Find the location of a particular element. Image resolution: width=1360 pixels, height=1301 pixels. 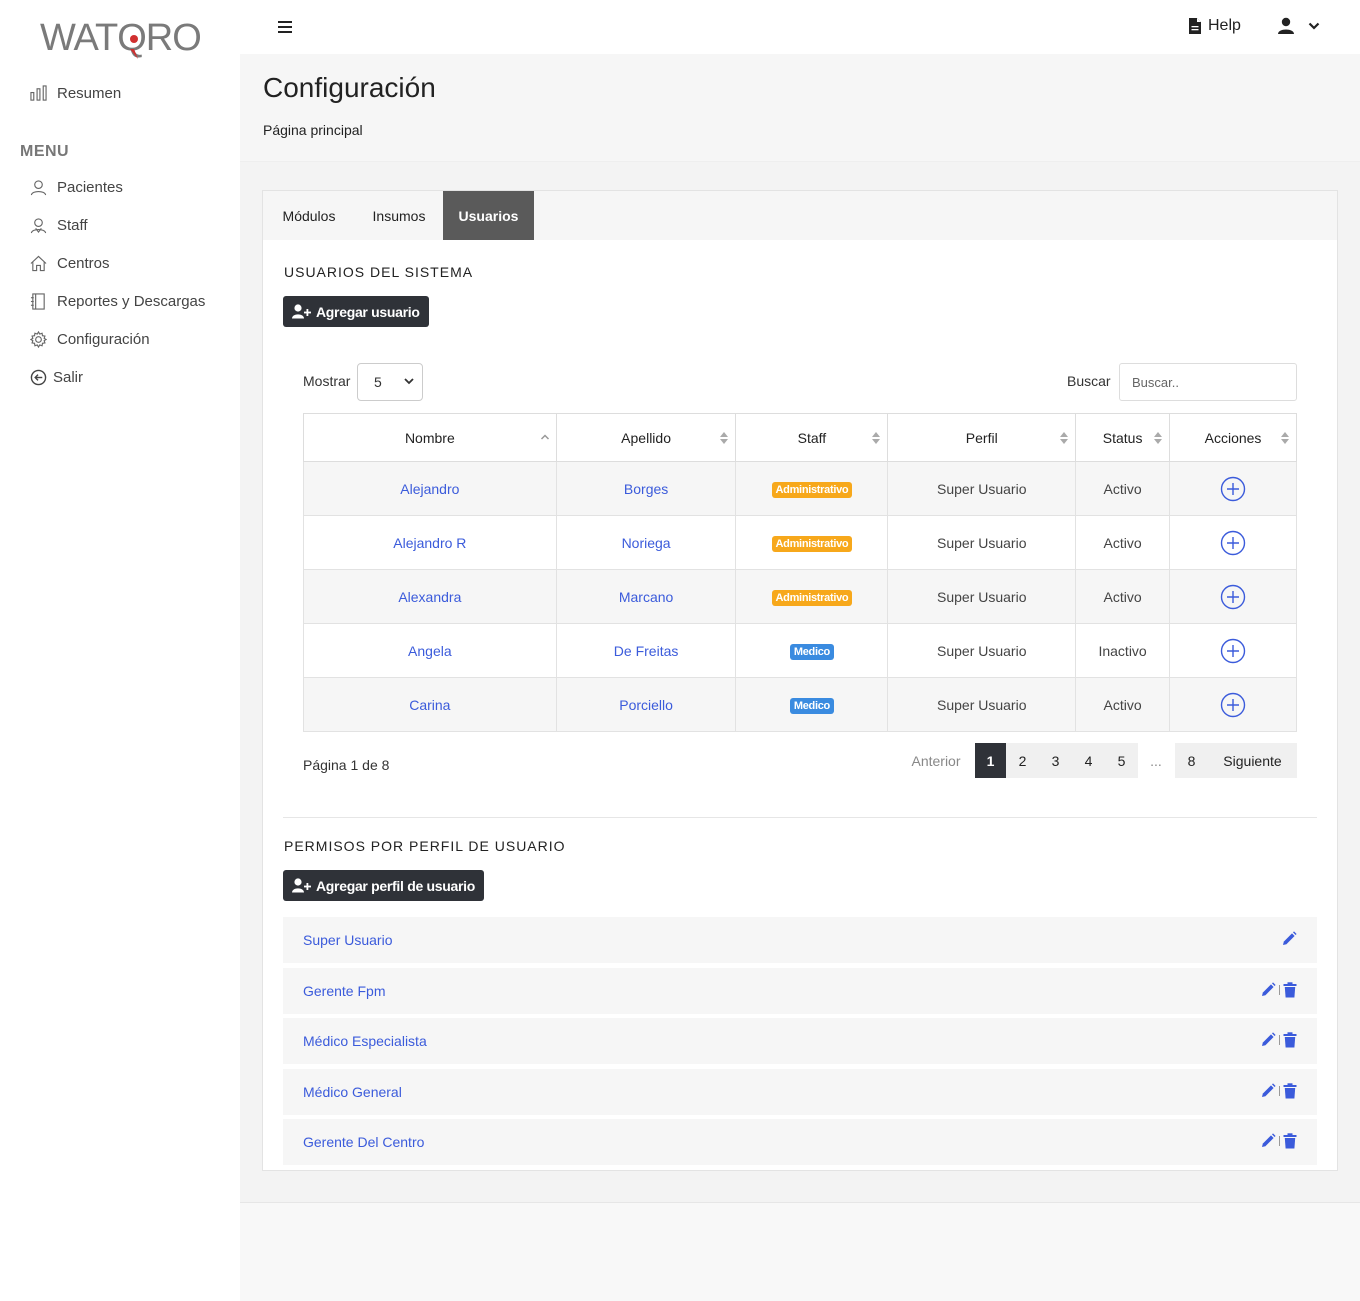

add-profile-label: Agregar perfil de usuario is located at coordinates (395, 885).